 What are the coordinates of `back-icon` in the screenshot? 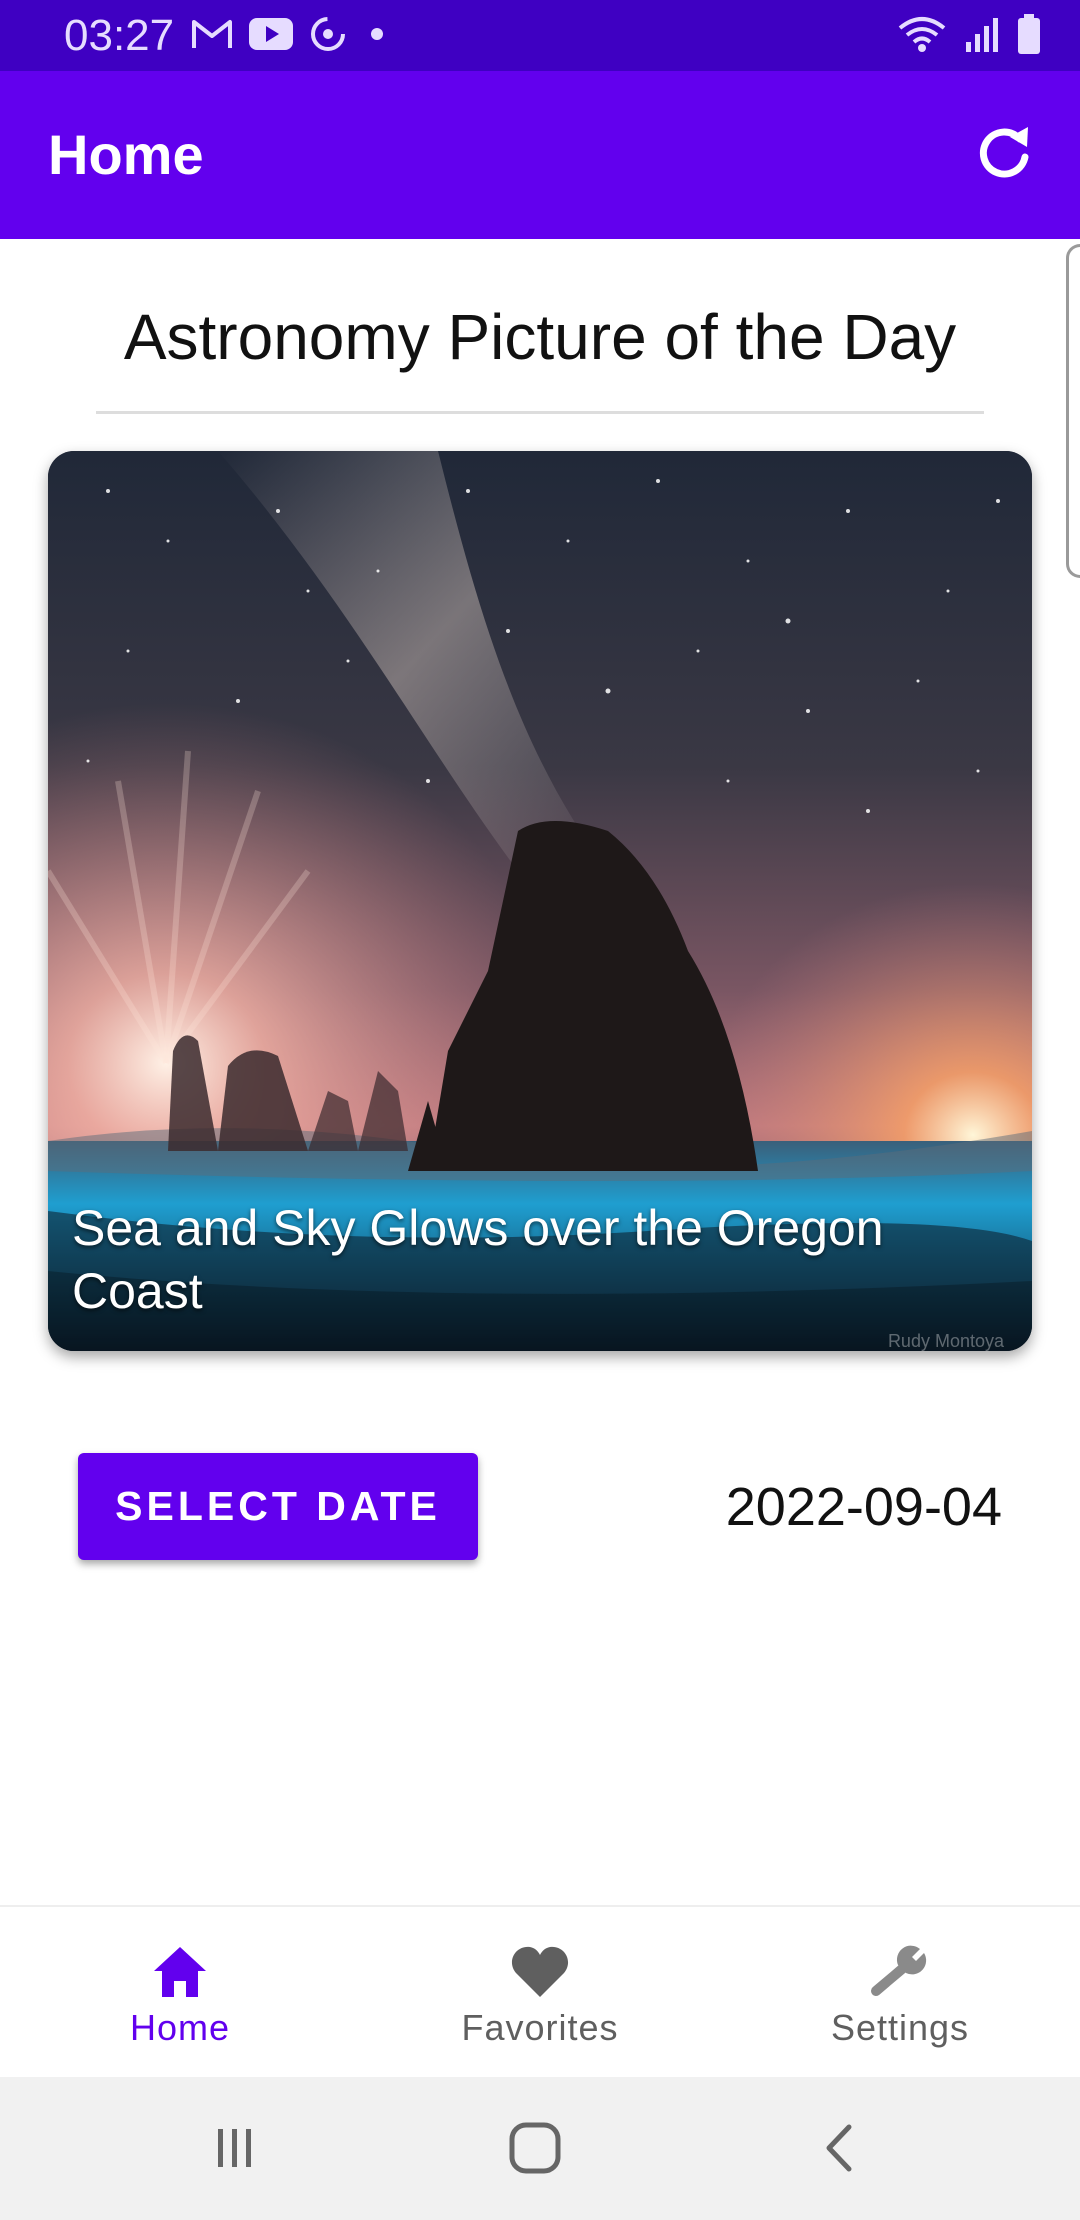 It's located at (840, 2150).